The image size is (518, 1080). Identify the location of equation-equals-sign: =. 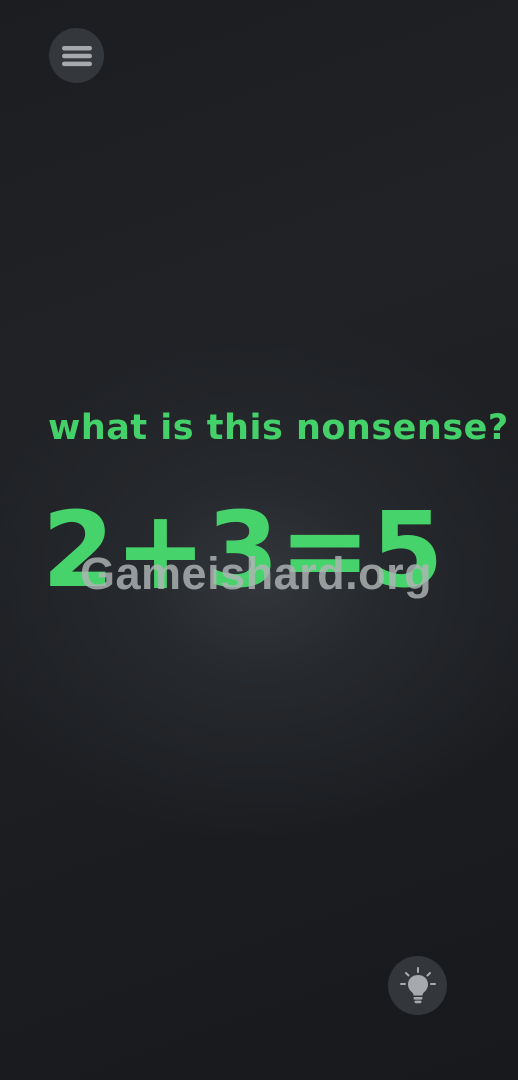
(325, 550).